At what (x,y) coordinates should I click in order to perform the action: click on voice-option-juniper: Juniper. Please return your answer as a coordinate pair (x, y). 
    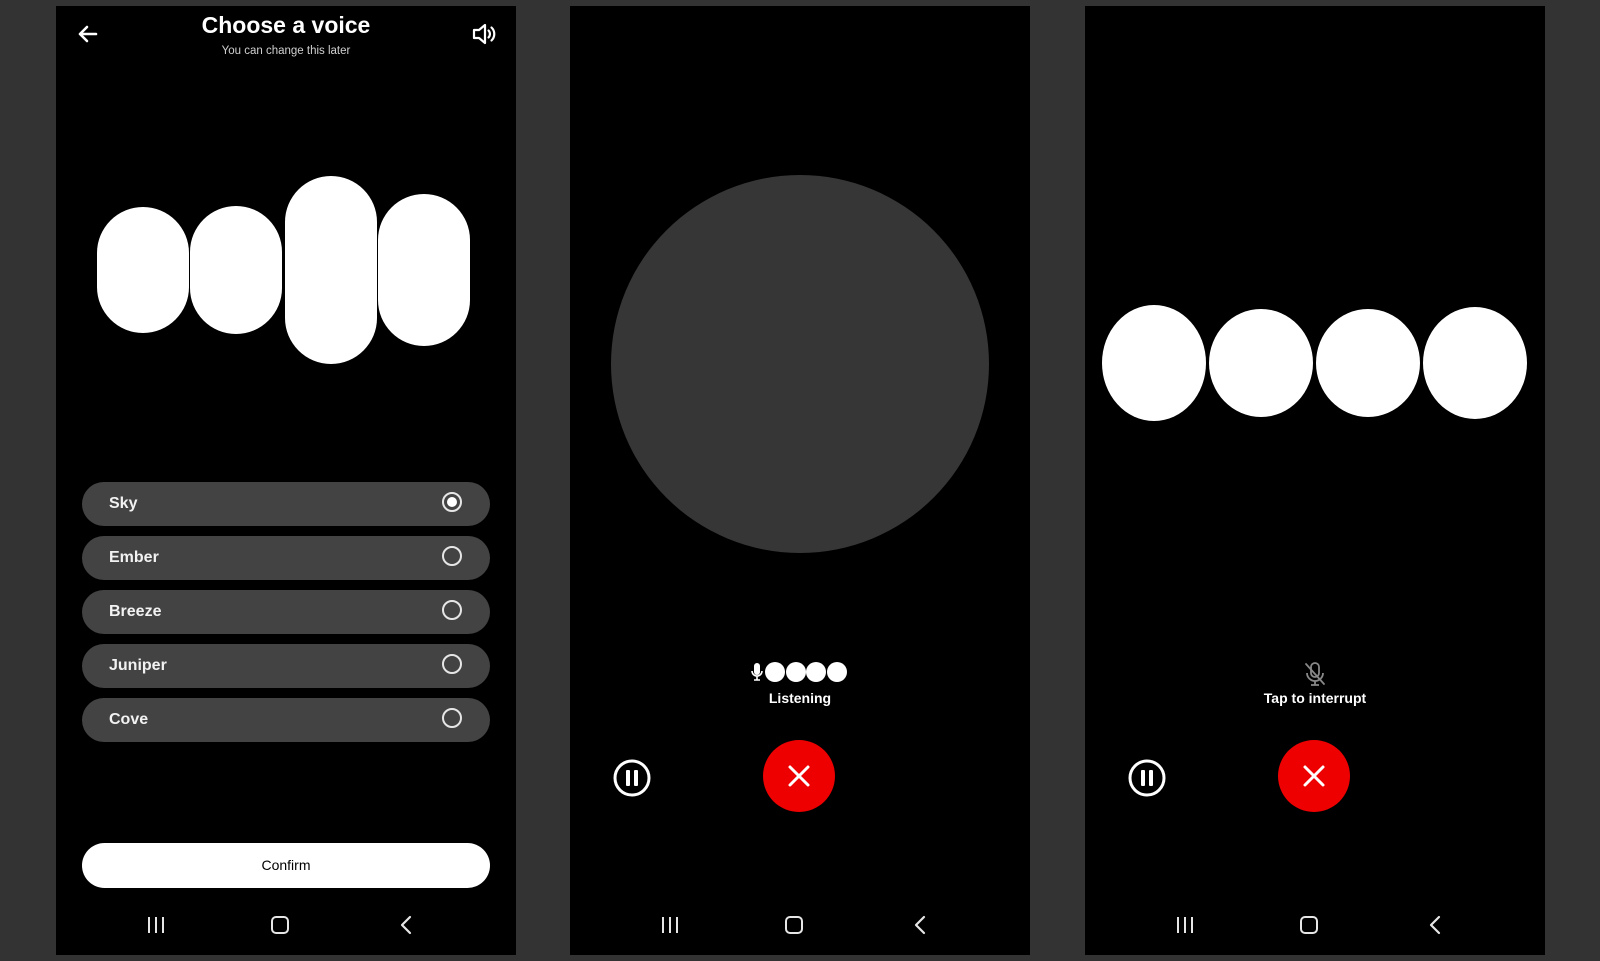
    Looking at the image, I should click on (286, 666).